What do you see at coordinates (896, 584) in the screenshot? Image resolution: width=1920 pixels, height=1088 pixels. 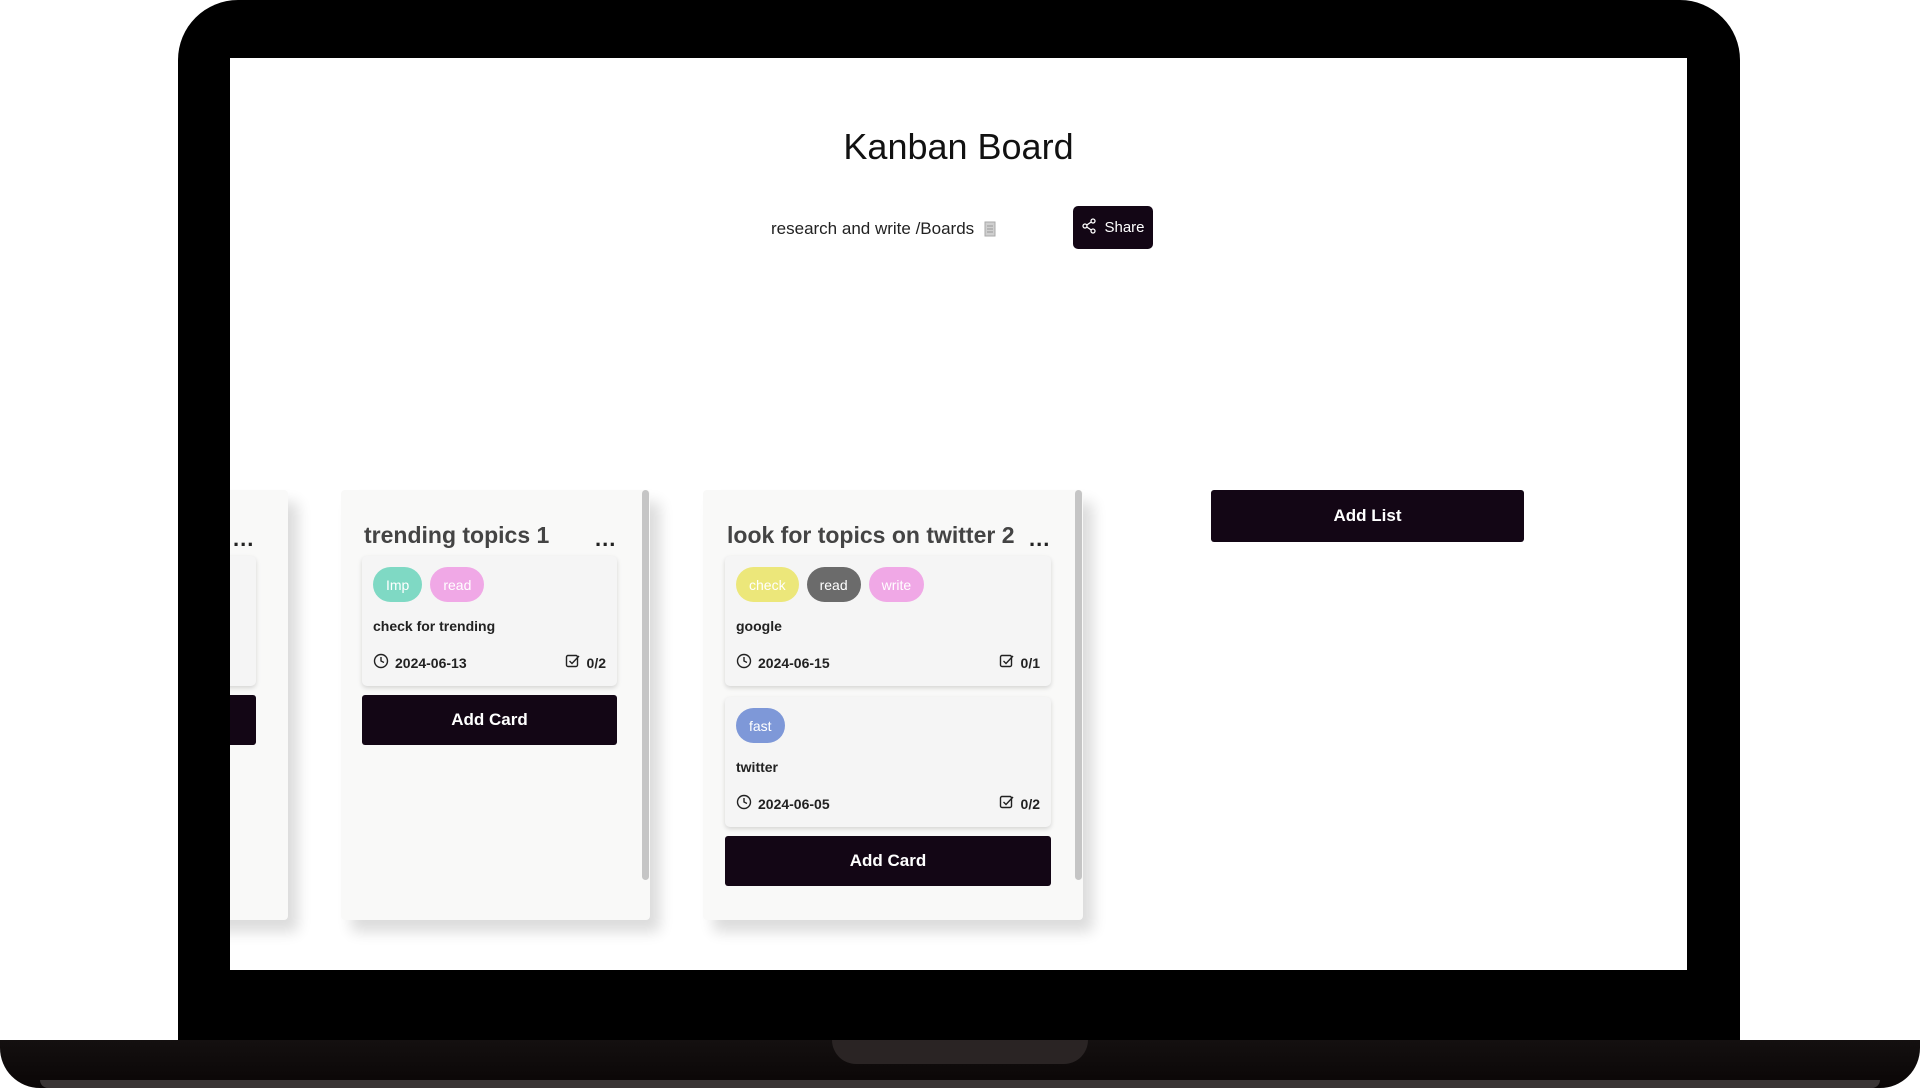 I see `tag-write: write` at bounding box center [896, 584].